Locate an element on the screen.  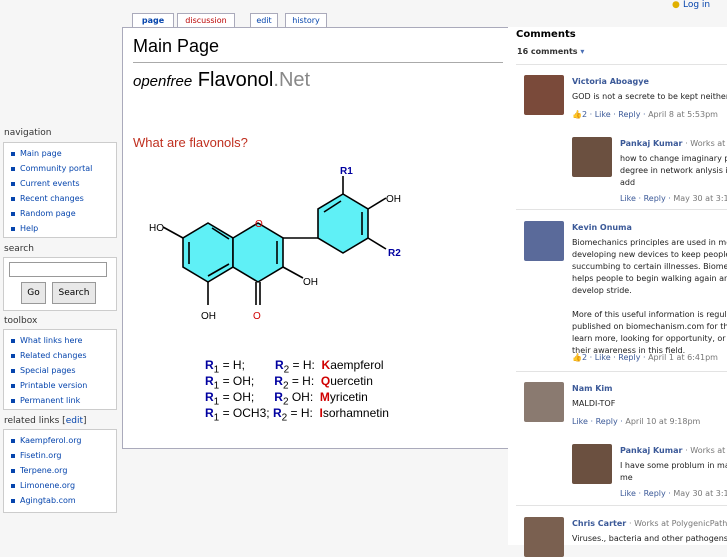
comment-author: Chris Carter is located at coordinates (599, 523).